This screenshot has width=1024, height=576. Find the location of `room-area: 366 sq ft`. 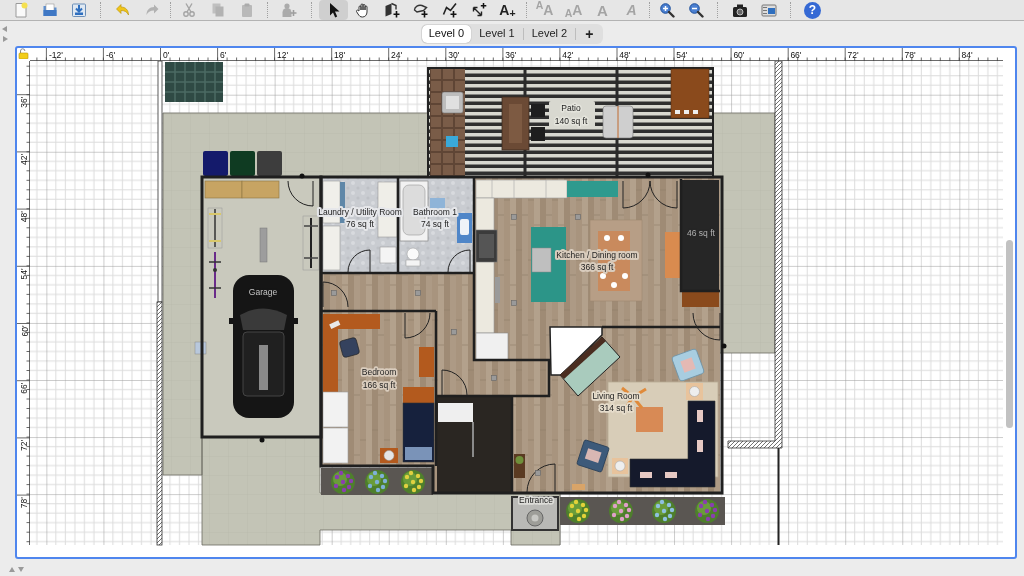

room-area: 366 sq ft is located at coordinates (597, 267).